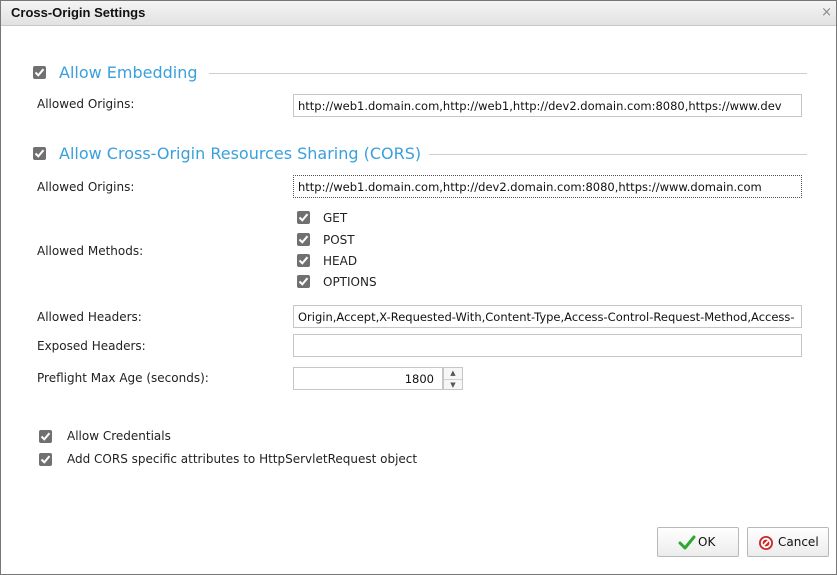 This screenshot has height=575, width=837. Describe the element at coordinates (78, 12) in the screenshot. I see `dialog-title: Cross-Origin Settings` at that location.